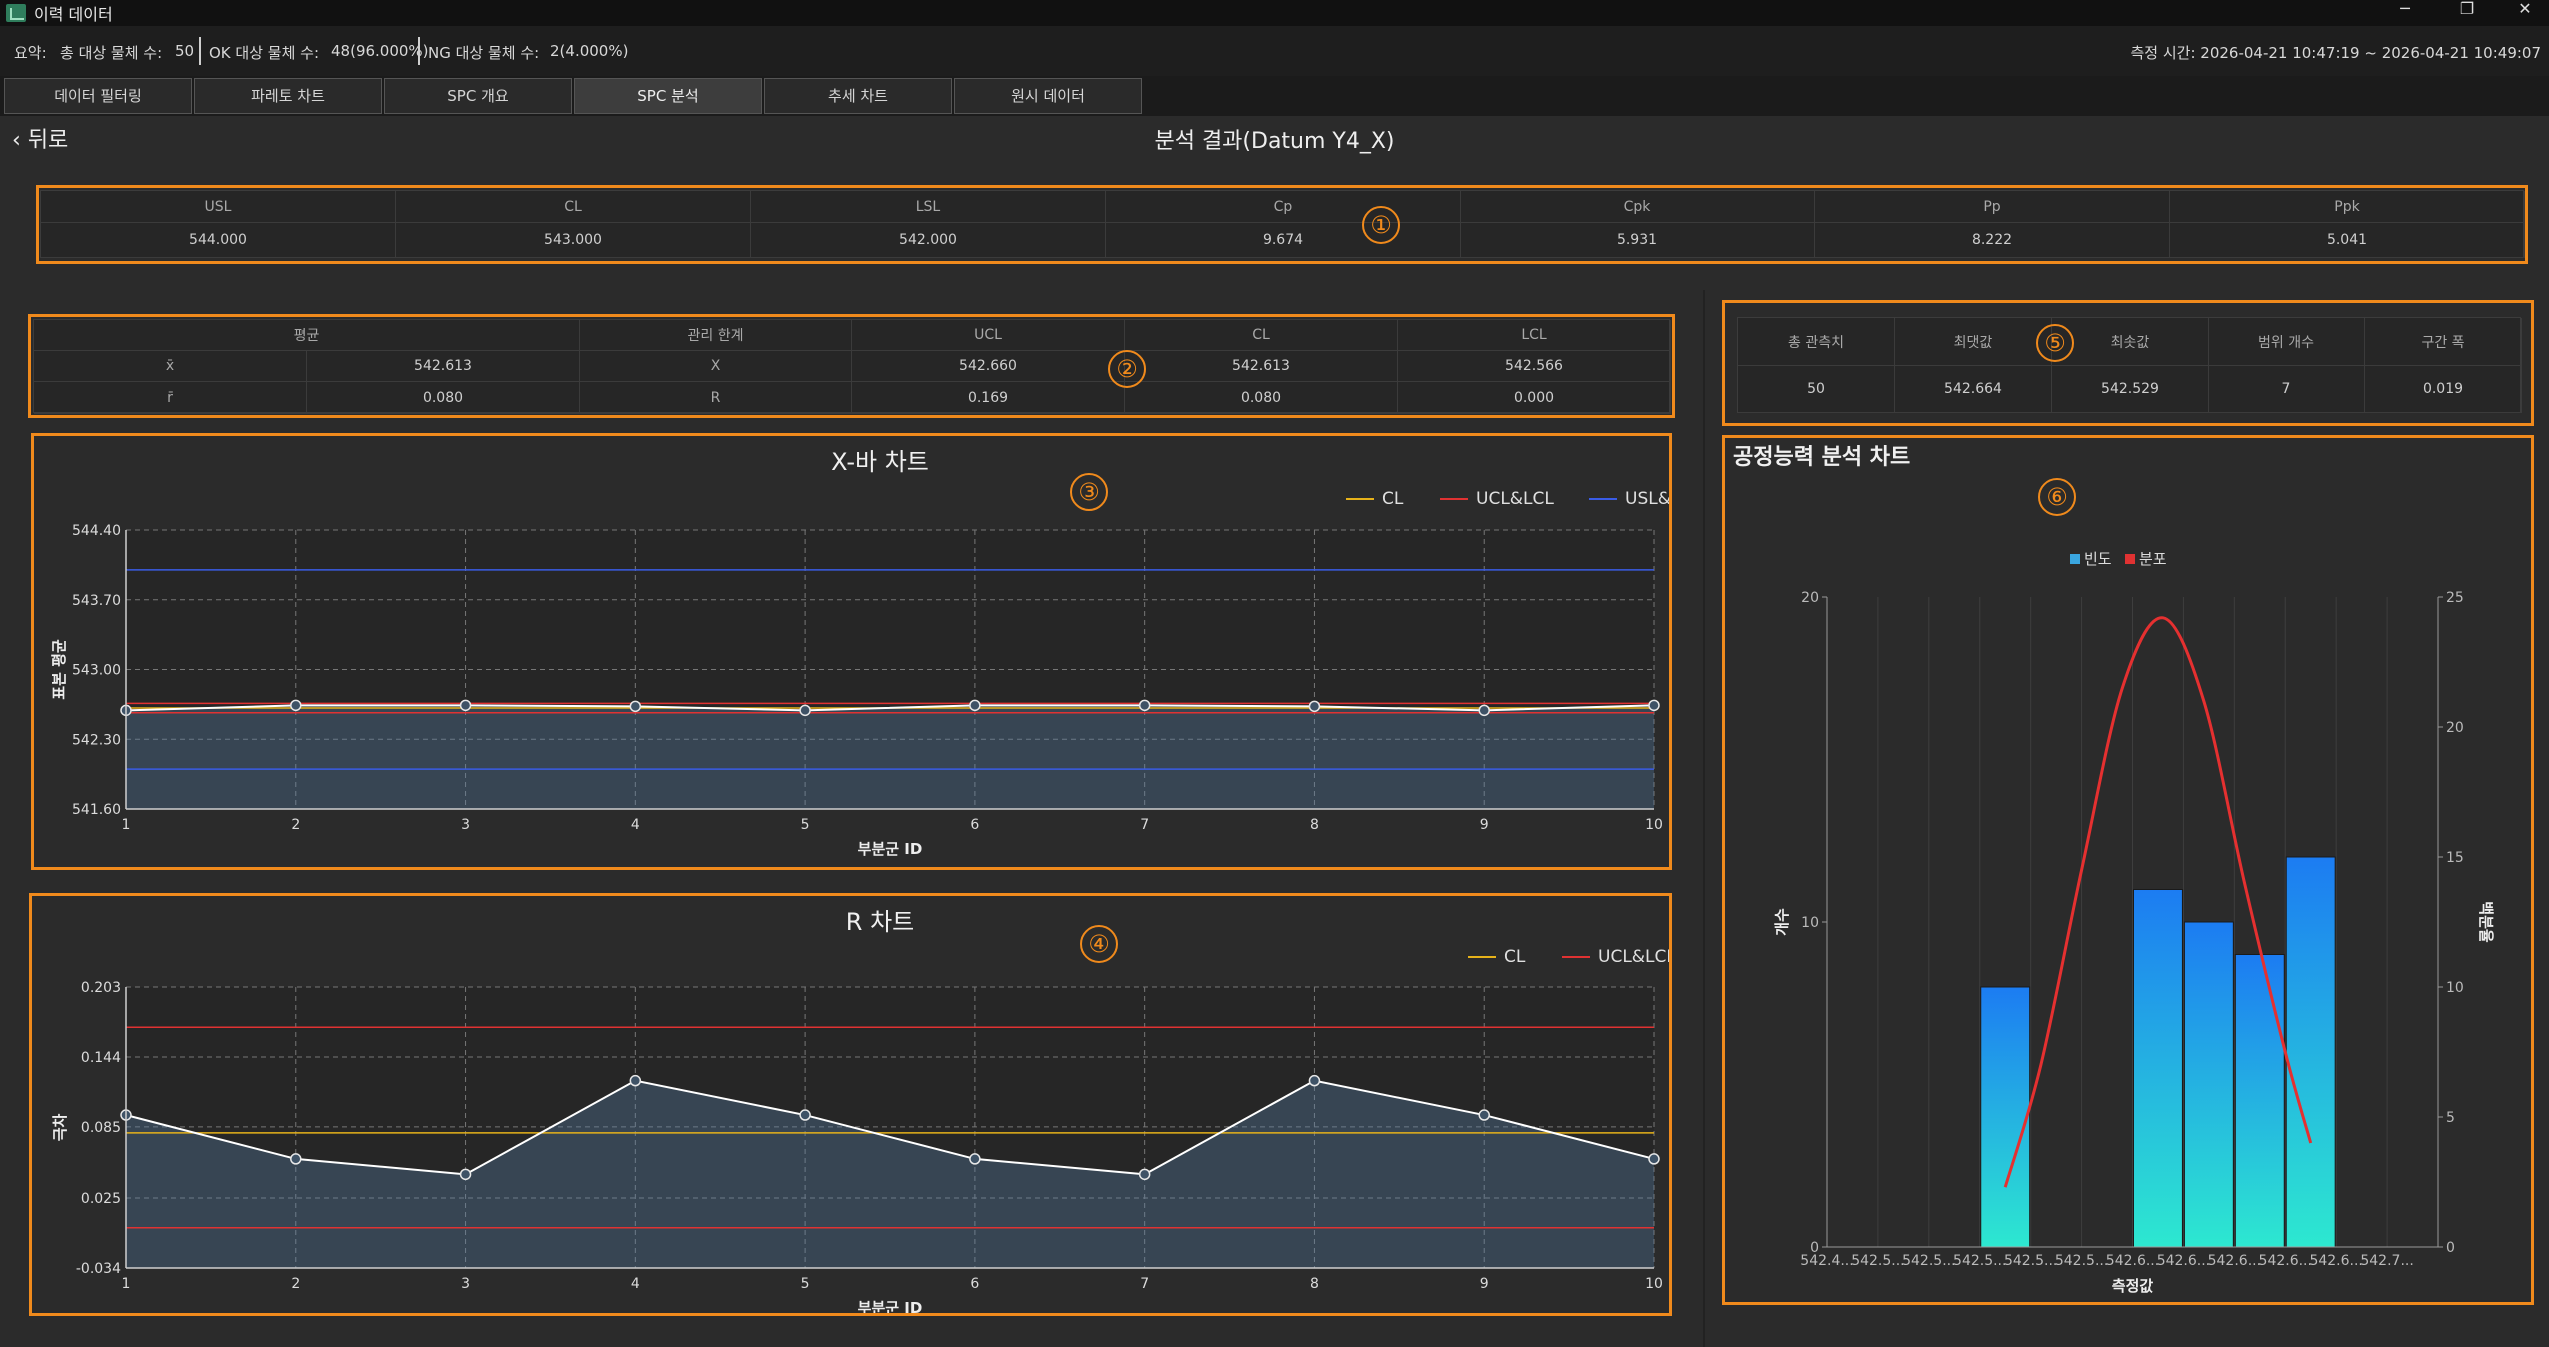 This screenshot has height=1347, width=2549. What do you see at coordinates (2286, 389) in the screenshot?
I see `stats-value: 7` at bounding box center [2286, 389].